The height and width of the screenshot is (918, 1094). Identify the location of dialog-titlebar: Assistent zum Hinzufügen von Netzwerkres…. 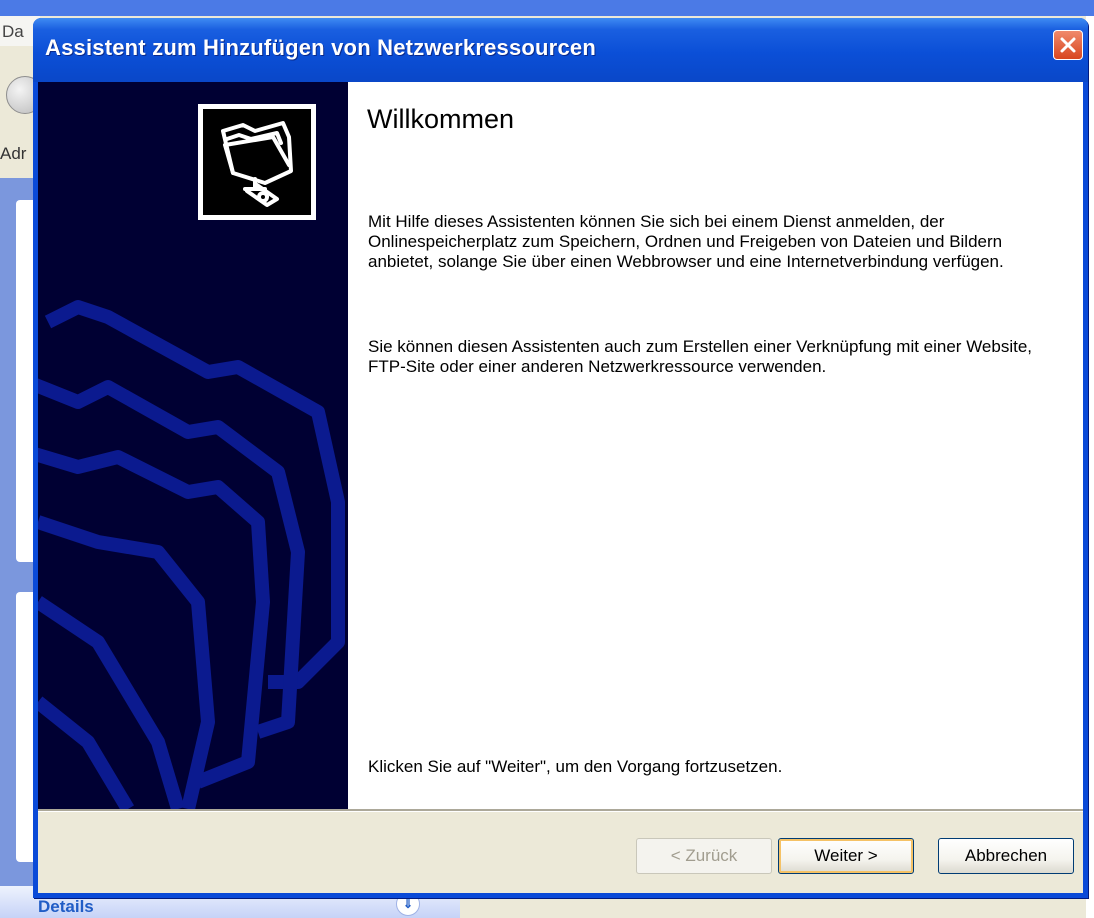
(560, 50).